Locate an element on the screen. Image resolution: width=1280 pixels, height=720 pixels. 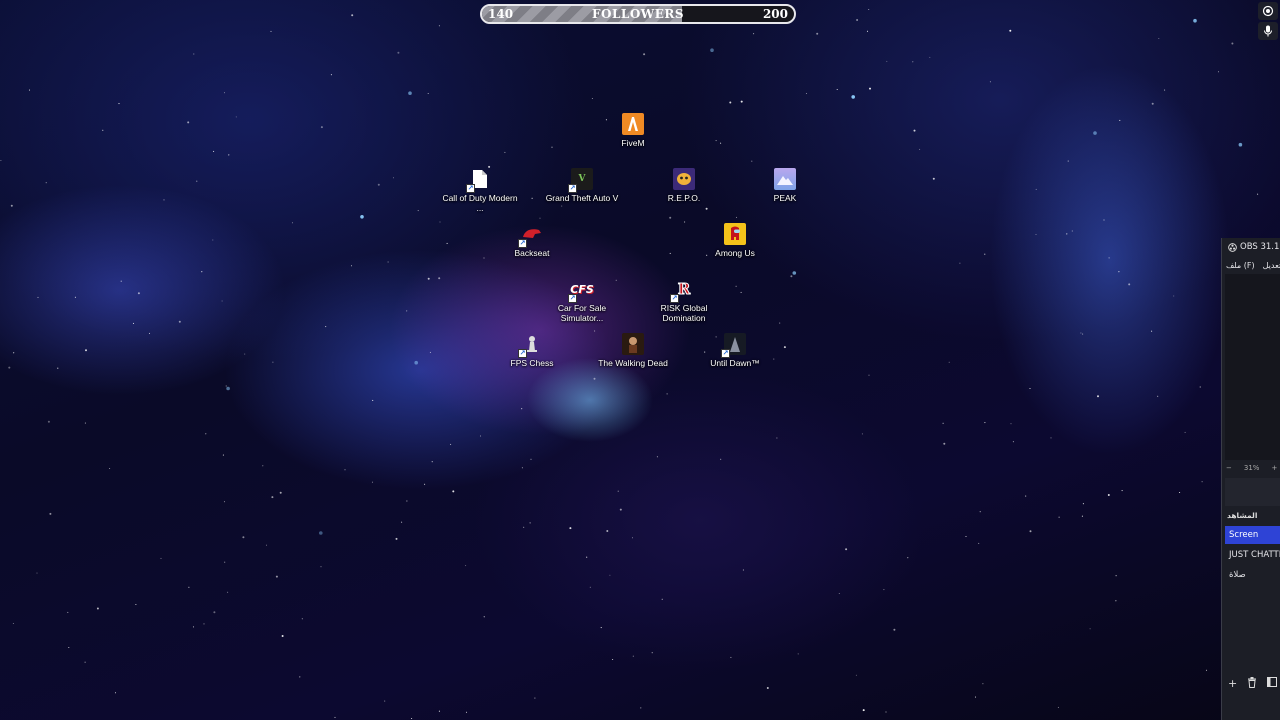
zoom-level: 31% is located at coordinates (1251, 468).